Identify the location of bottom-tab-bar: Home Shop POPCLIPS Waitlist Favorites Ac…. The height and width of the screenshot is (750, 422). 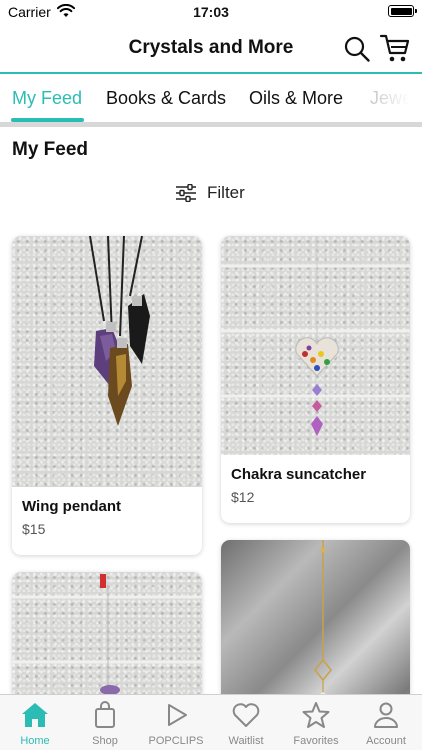
(211, 722).